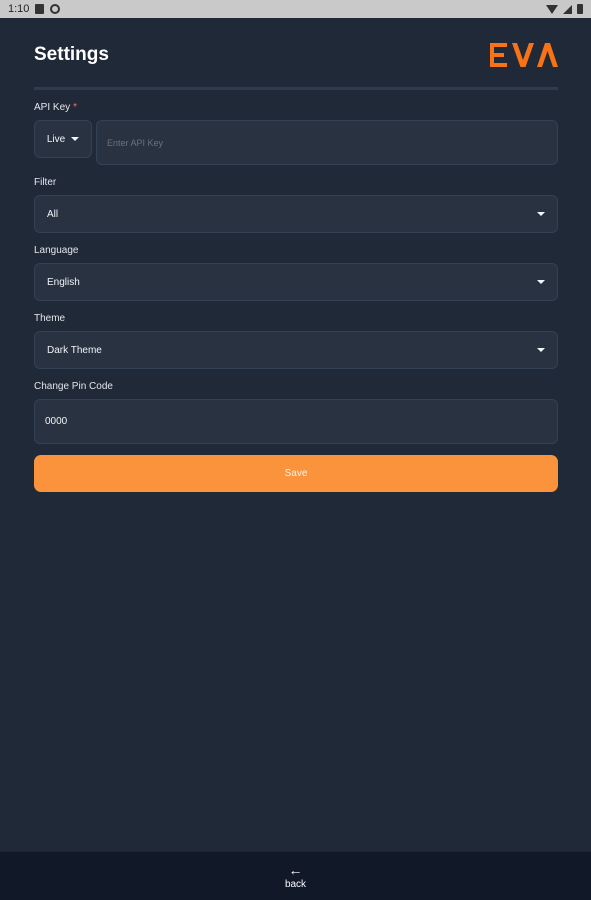  Describe the element at coordinates (19, 9) in the screenshot. I see `status-time: 1:10` at that location.